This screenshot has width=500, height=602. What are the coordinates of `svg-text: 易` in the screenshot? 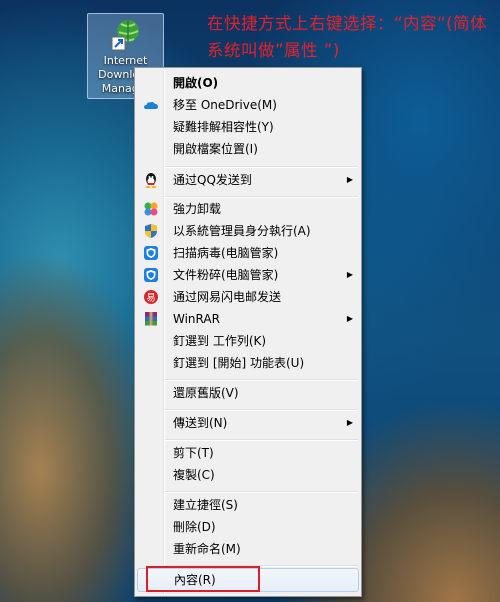 It's located at (150, 298).